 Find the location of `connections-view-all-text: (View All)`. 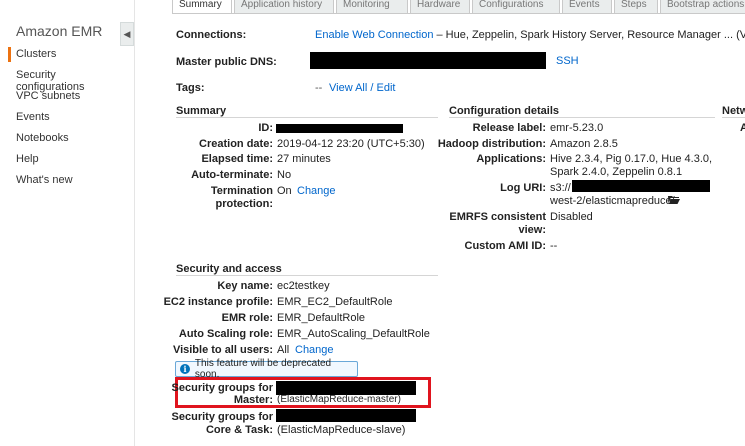

connections-view-all-text: (View All) is located at coordinates (740, 35).